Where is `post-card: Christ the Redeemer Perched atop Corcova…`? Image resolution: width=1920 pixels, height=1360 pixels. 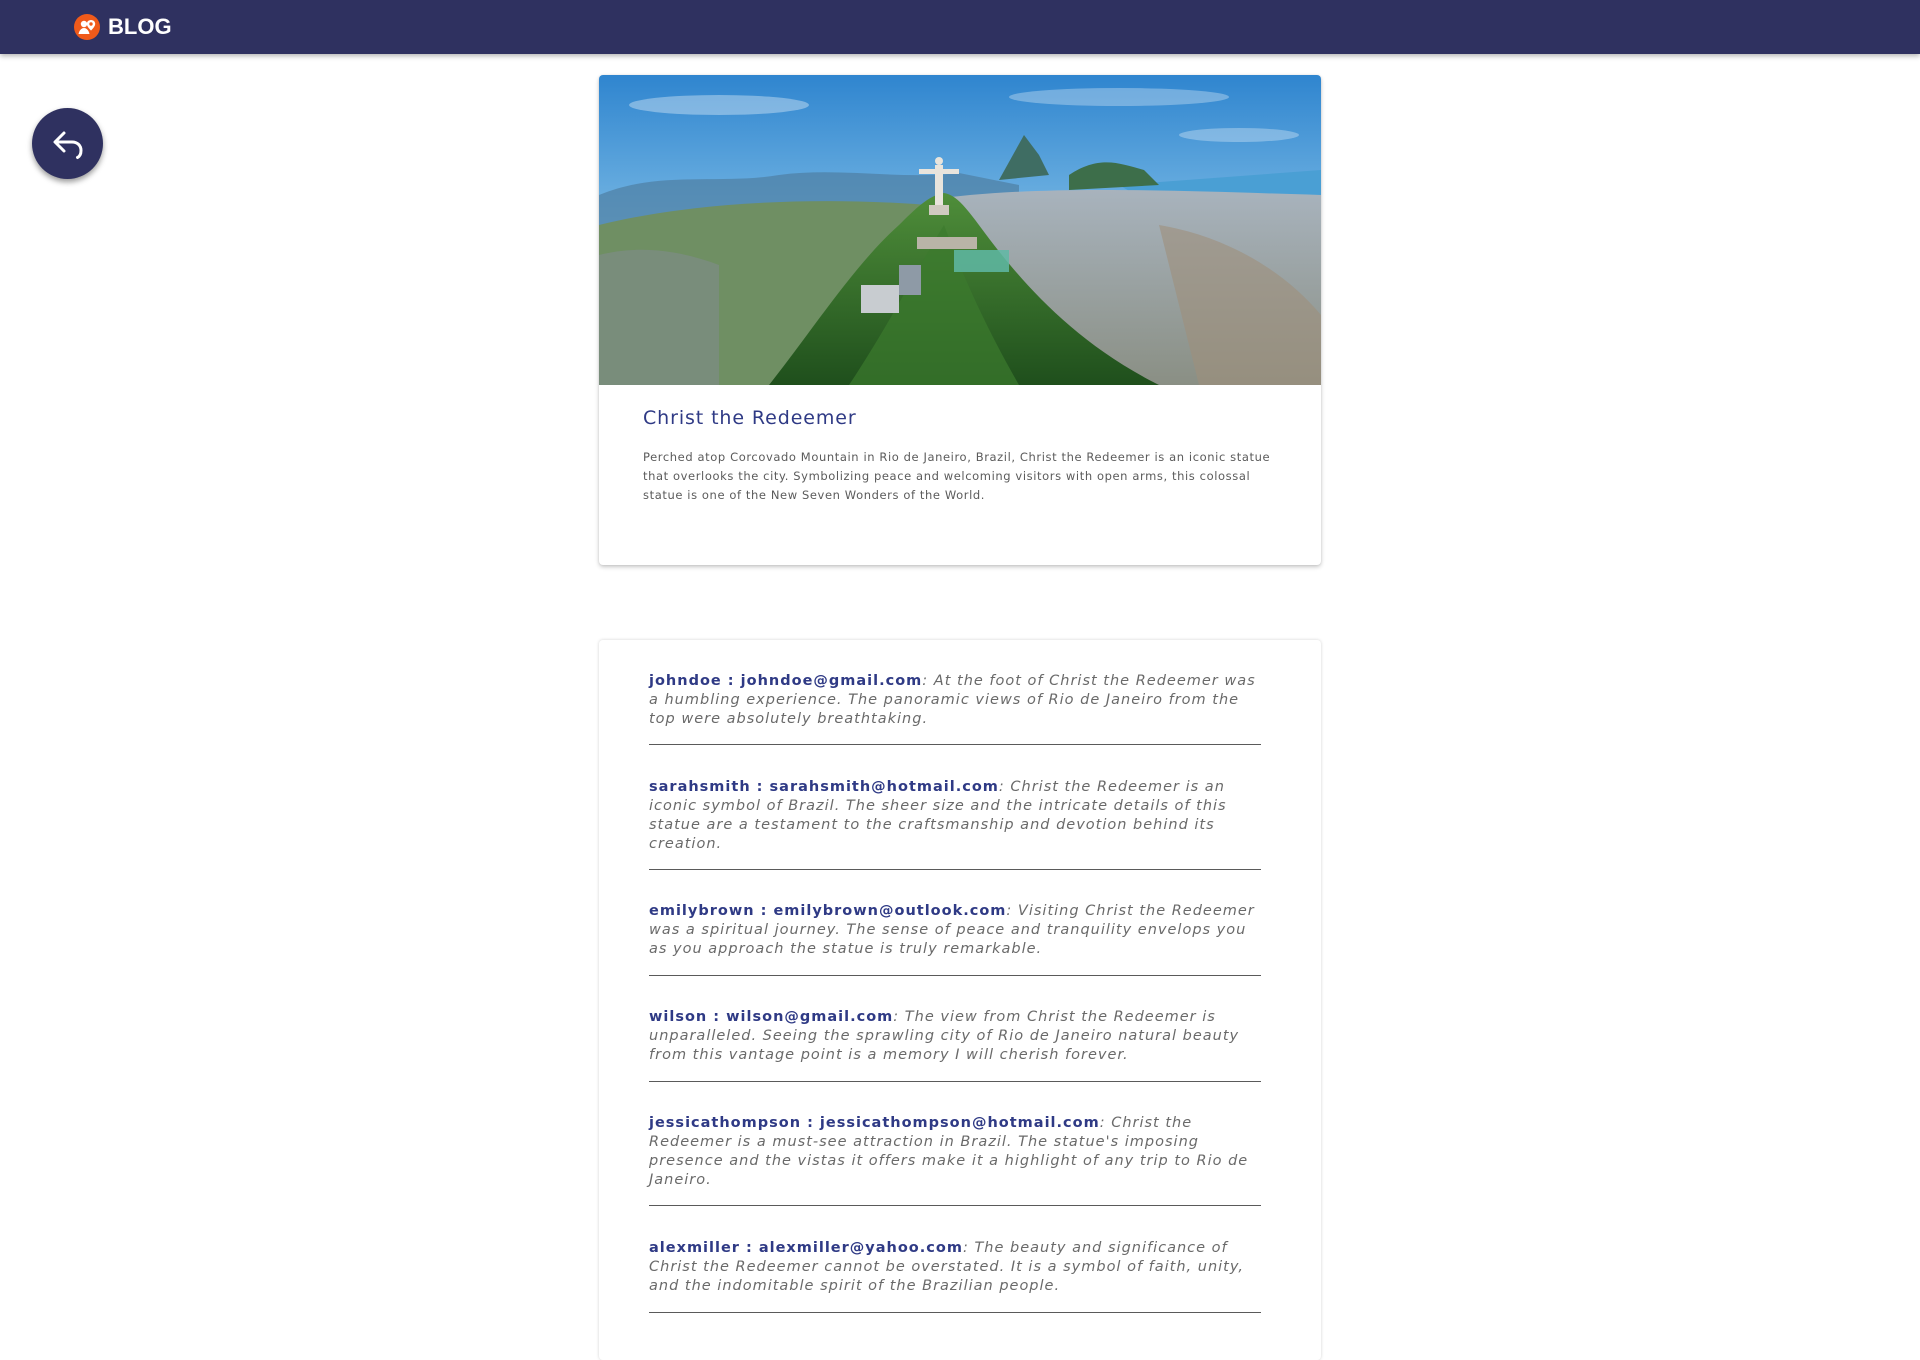 post-card: Christ the Redeemer Perched atop Corcova… is located at coordinates (960, 320).